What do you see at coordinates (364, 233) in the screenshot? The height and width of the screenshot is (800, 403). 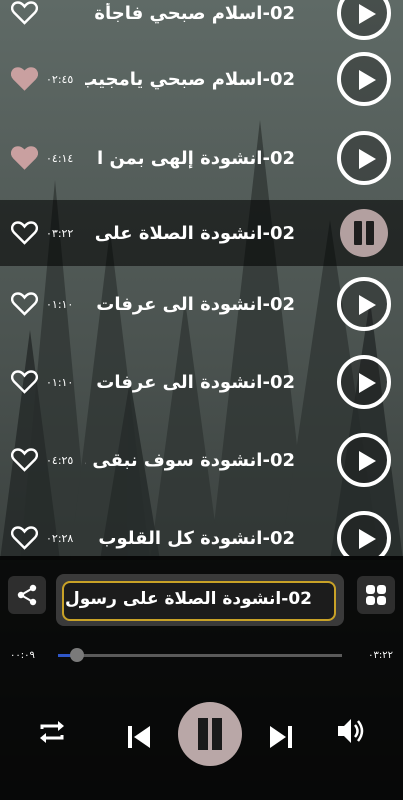 I see `track-pause-button` at bounding box center [364, 233].